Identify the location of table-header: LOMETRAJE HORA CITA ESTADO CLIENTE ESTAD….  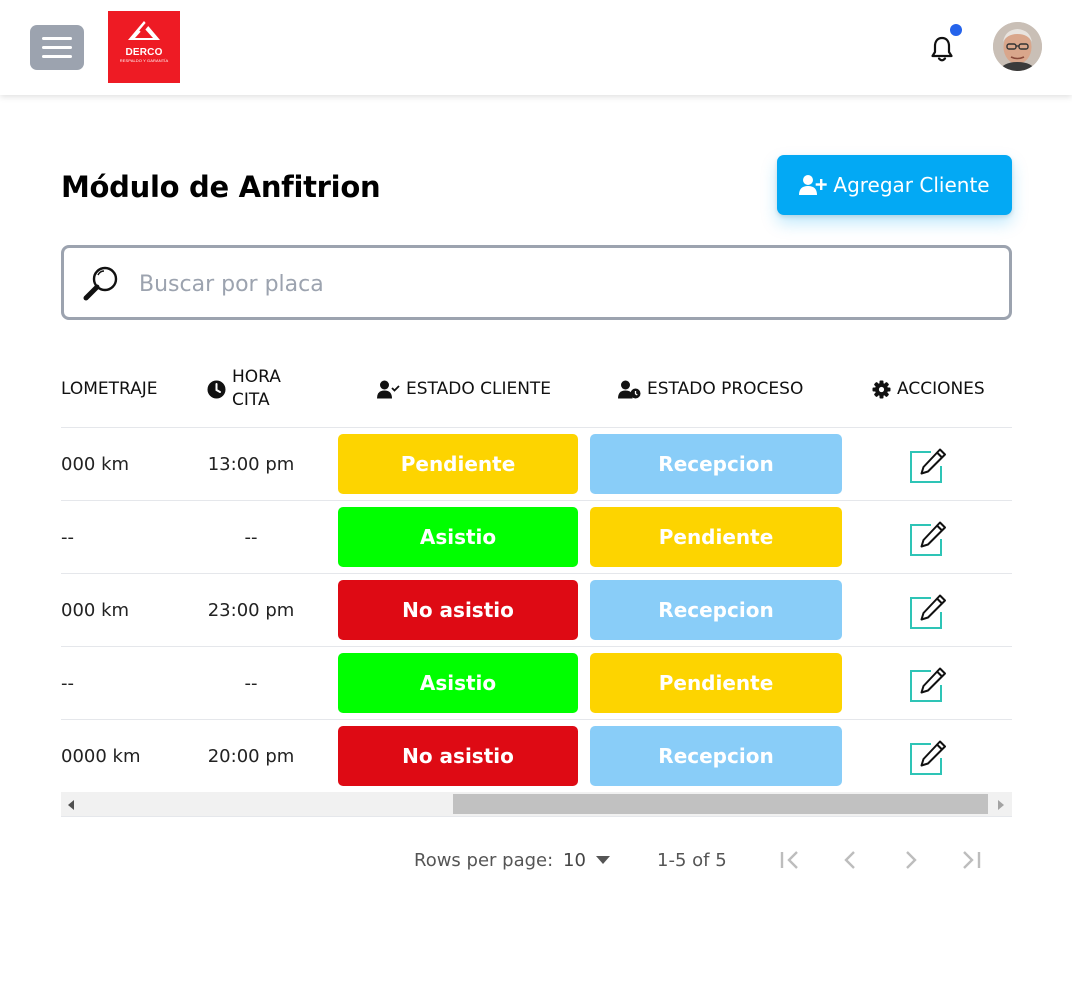
(536, 389).